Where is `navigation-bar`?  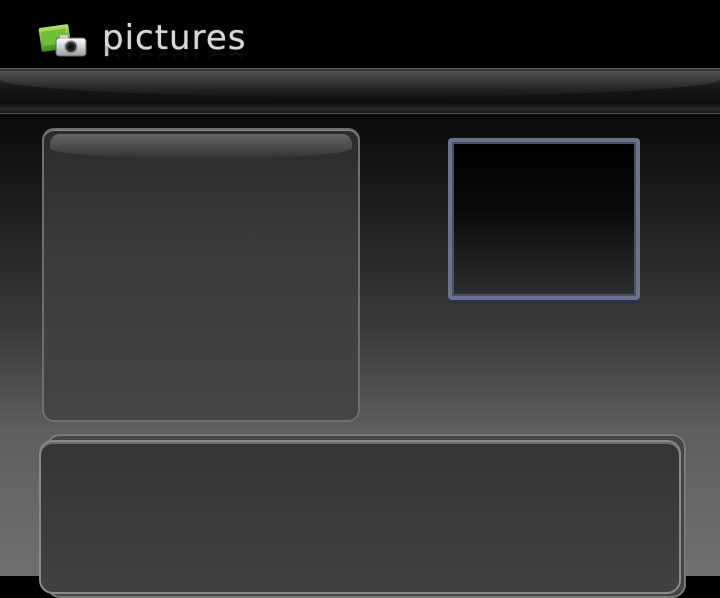
navigation-bar is located at coordinates (360, 91).